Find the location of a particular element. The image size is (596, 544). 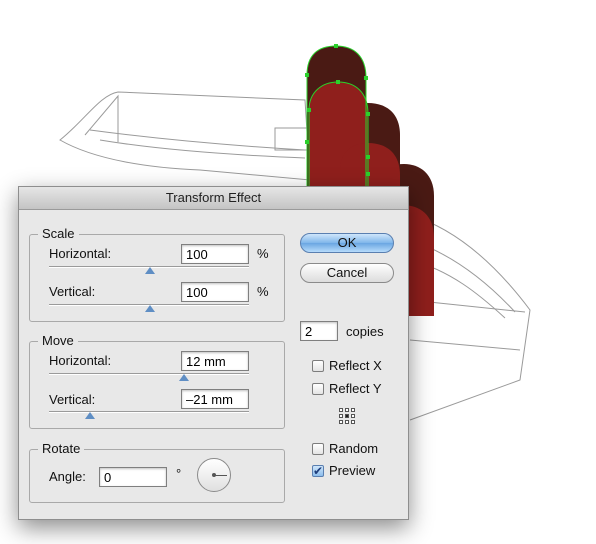

scale-group-title: Scale is located at coordinates (58, 233).